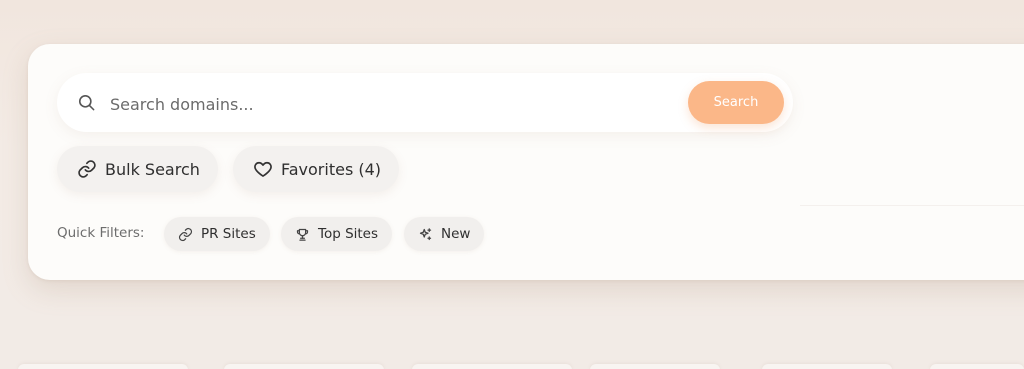 Image resolution: width=1024 pixels, height=369 pixels. I want to click on trophy-icon, so click(302, 234).